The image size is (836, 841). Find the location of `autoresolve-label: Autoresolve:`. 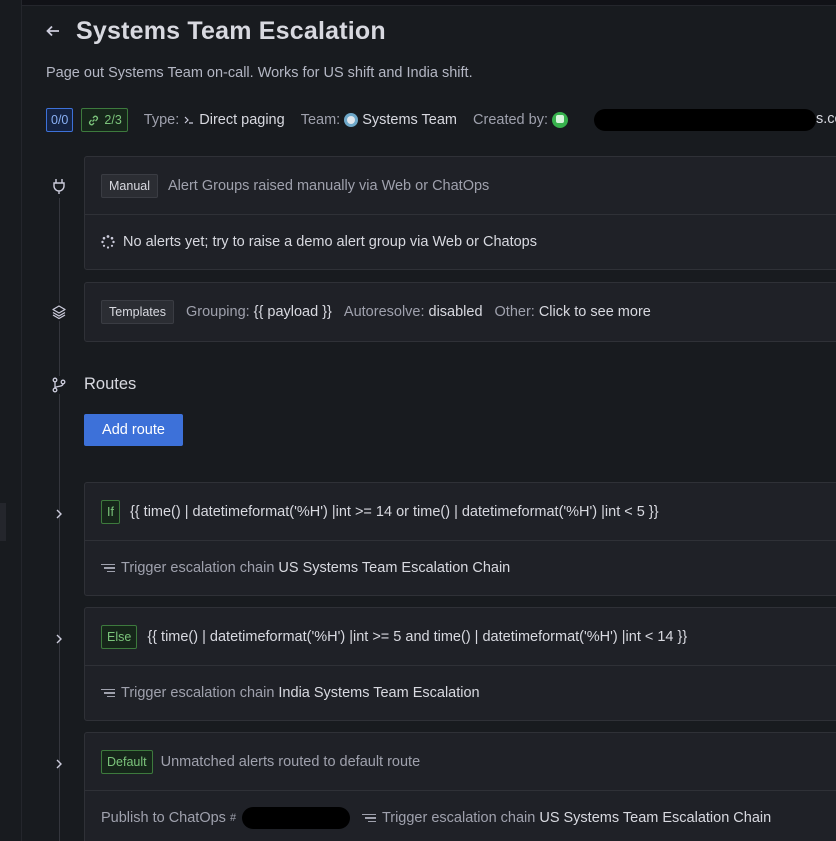

autoresolve-label: Autoresolve: is located at coordinates (384, 312).